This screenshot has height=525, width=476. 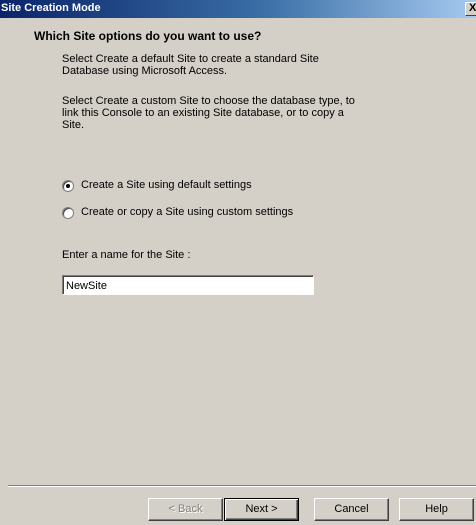 I want to click on button-separator, so click(x=242, y=486).